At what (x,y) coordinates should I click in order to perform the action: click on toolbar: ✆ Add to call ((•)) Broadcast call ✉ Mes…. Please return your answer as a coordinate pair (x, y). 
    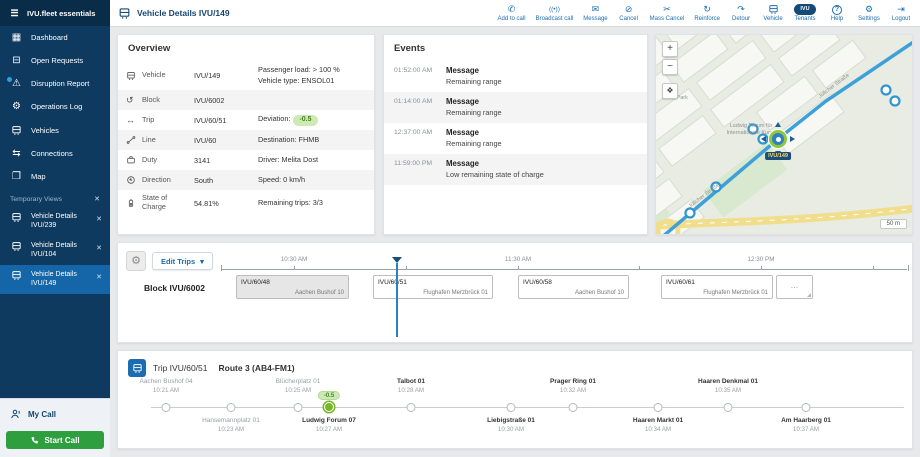
    Looking at the image, I should click on (705, 13).